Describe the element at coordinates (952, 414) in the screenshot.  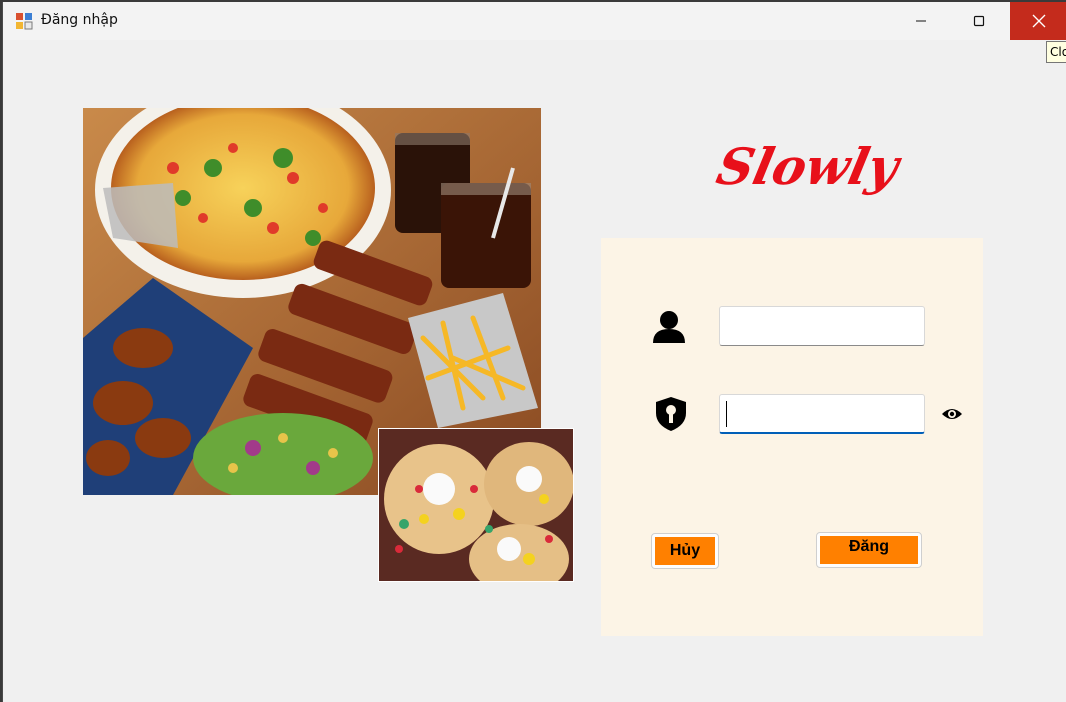
I see `eye-icon` at that location.